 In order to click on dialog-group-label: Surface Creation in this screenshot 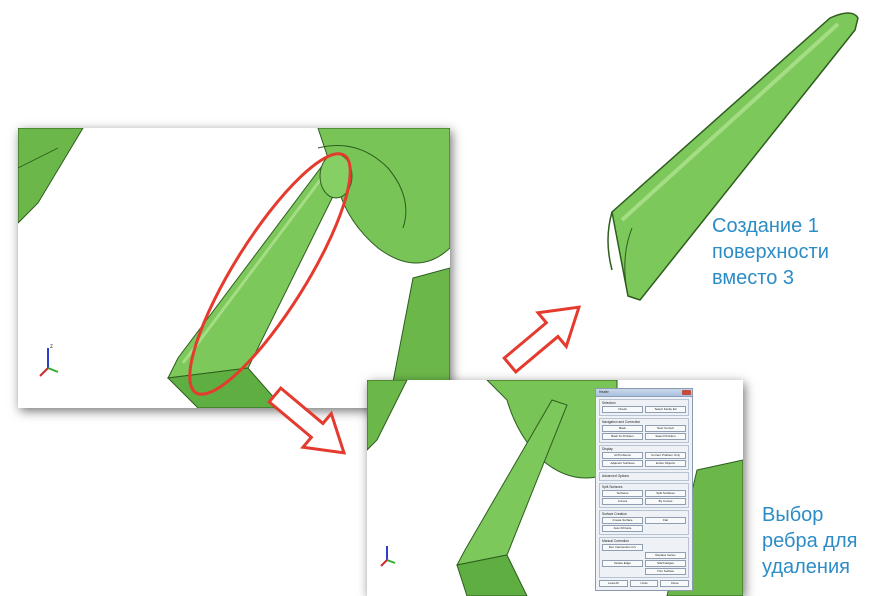, I will do `click(614, 514)`.